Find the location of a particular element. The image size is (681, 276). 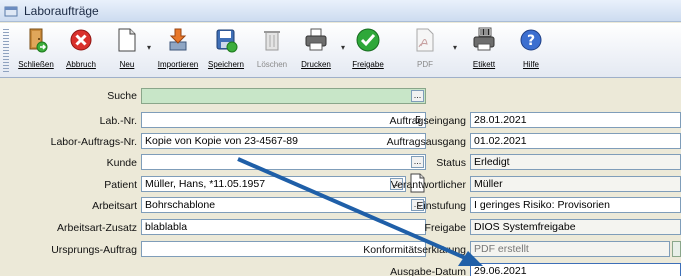

status-select: Erledigt is located at coordinates (575, 162).